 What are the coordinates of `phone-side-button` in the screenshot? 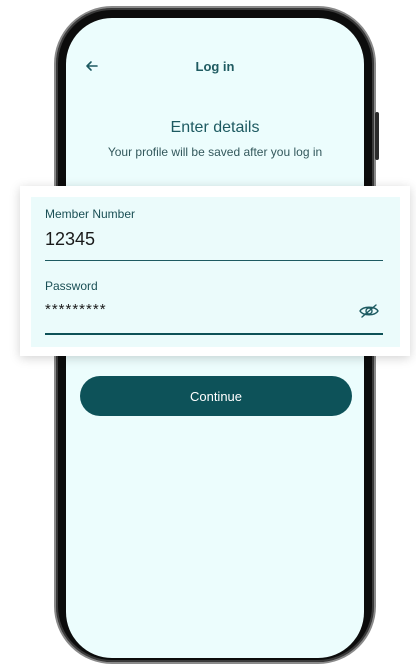 It's located at (377, 136).